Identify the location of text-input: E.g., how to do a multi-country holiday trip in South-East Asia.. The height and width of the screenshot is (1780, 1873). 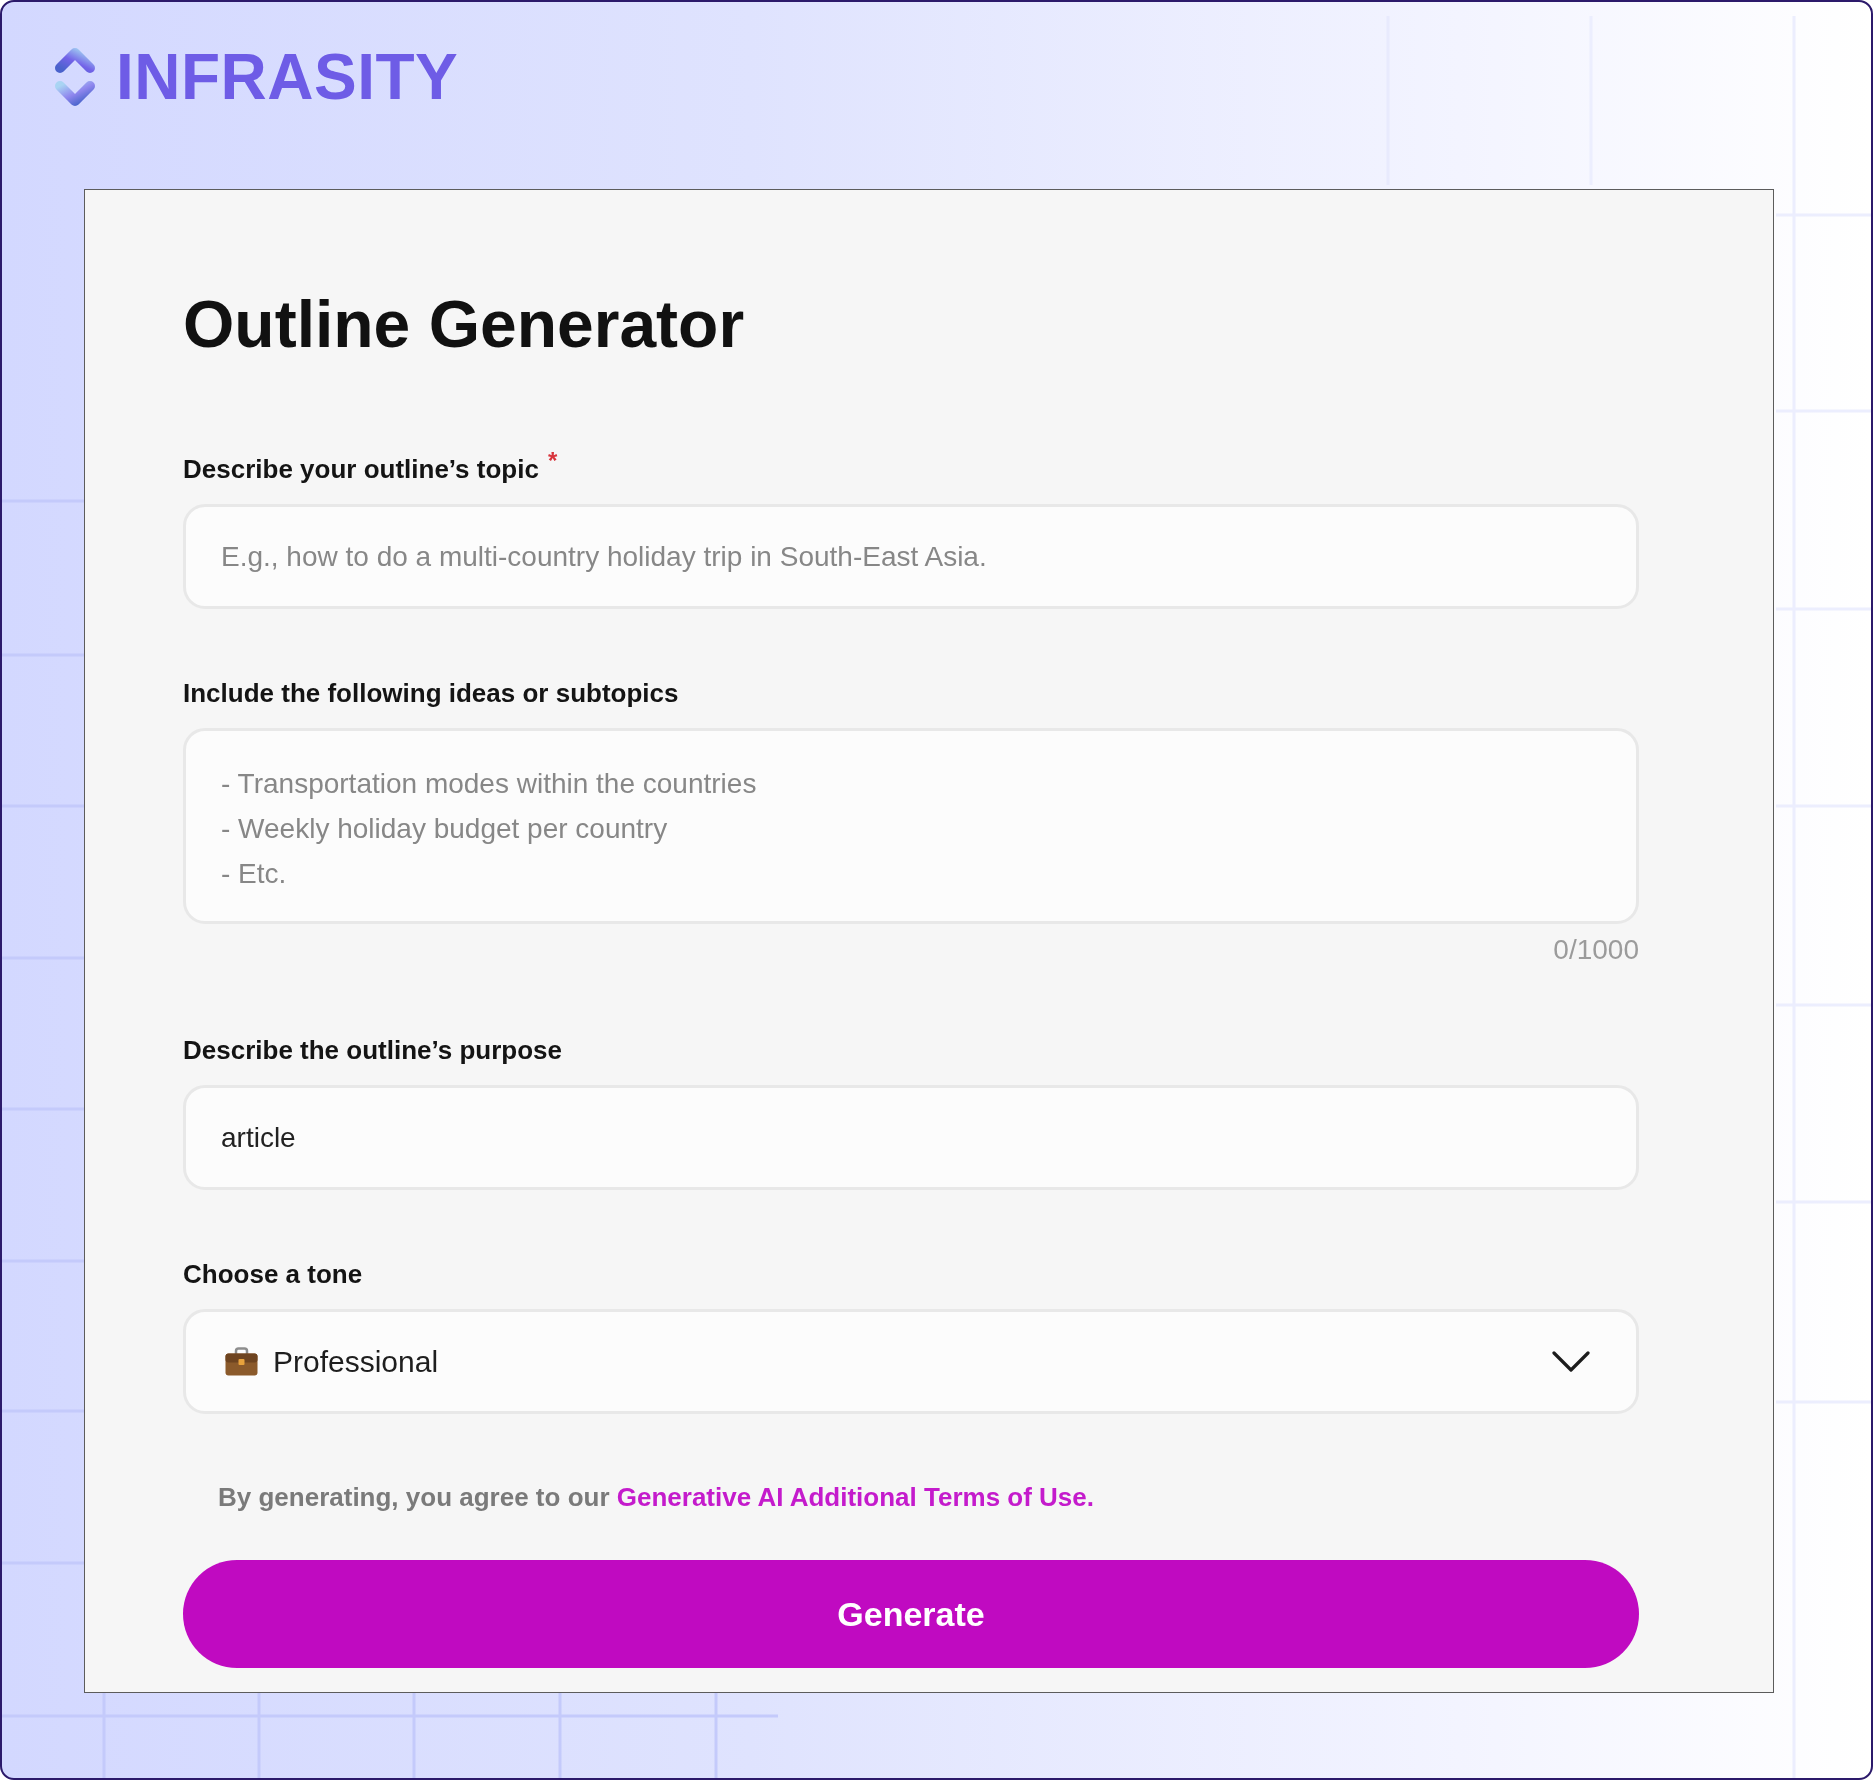
(911, 556).